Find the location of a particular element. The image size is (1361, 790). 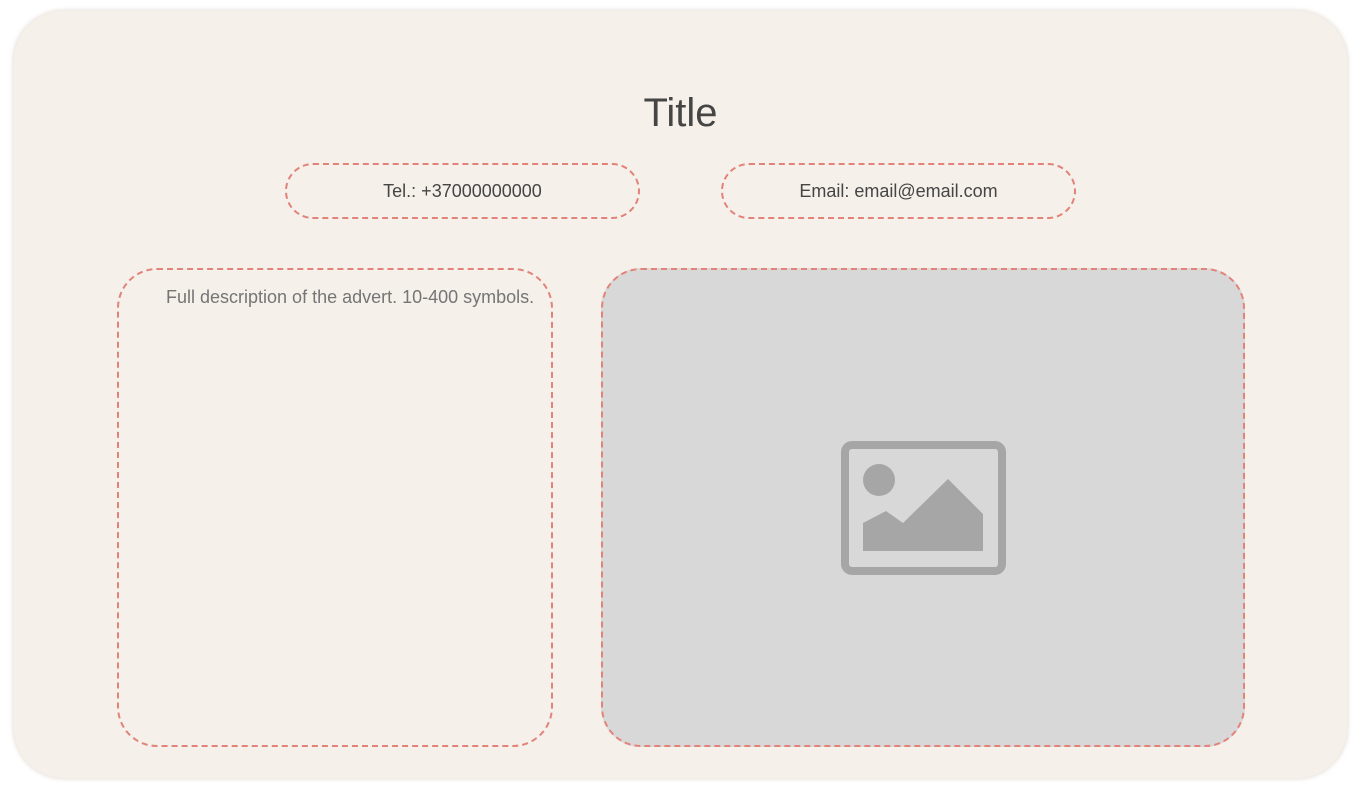

advert-title: Title is located at coordinates (680, 113).